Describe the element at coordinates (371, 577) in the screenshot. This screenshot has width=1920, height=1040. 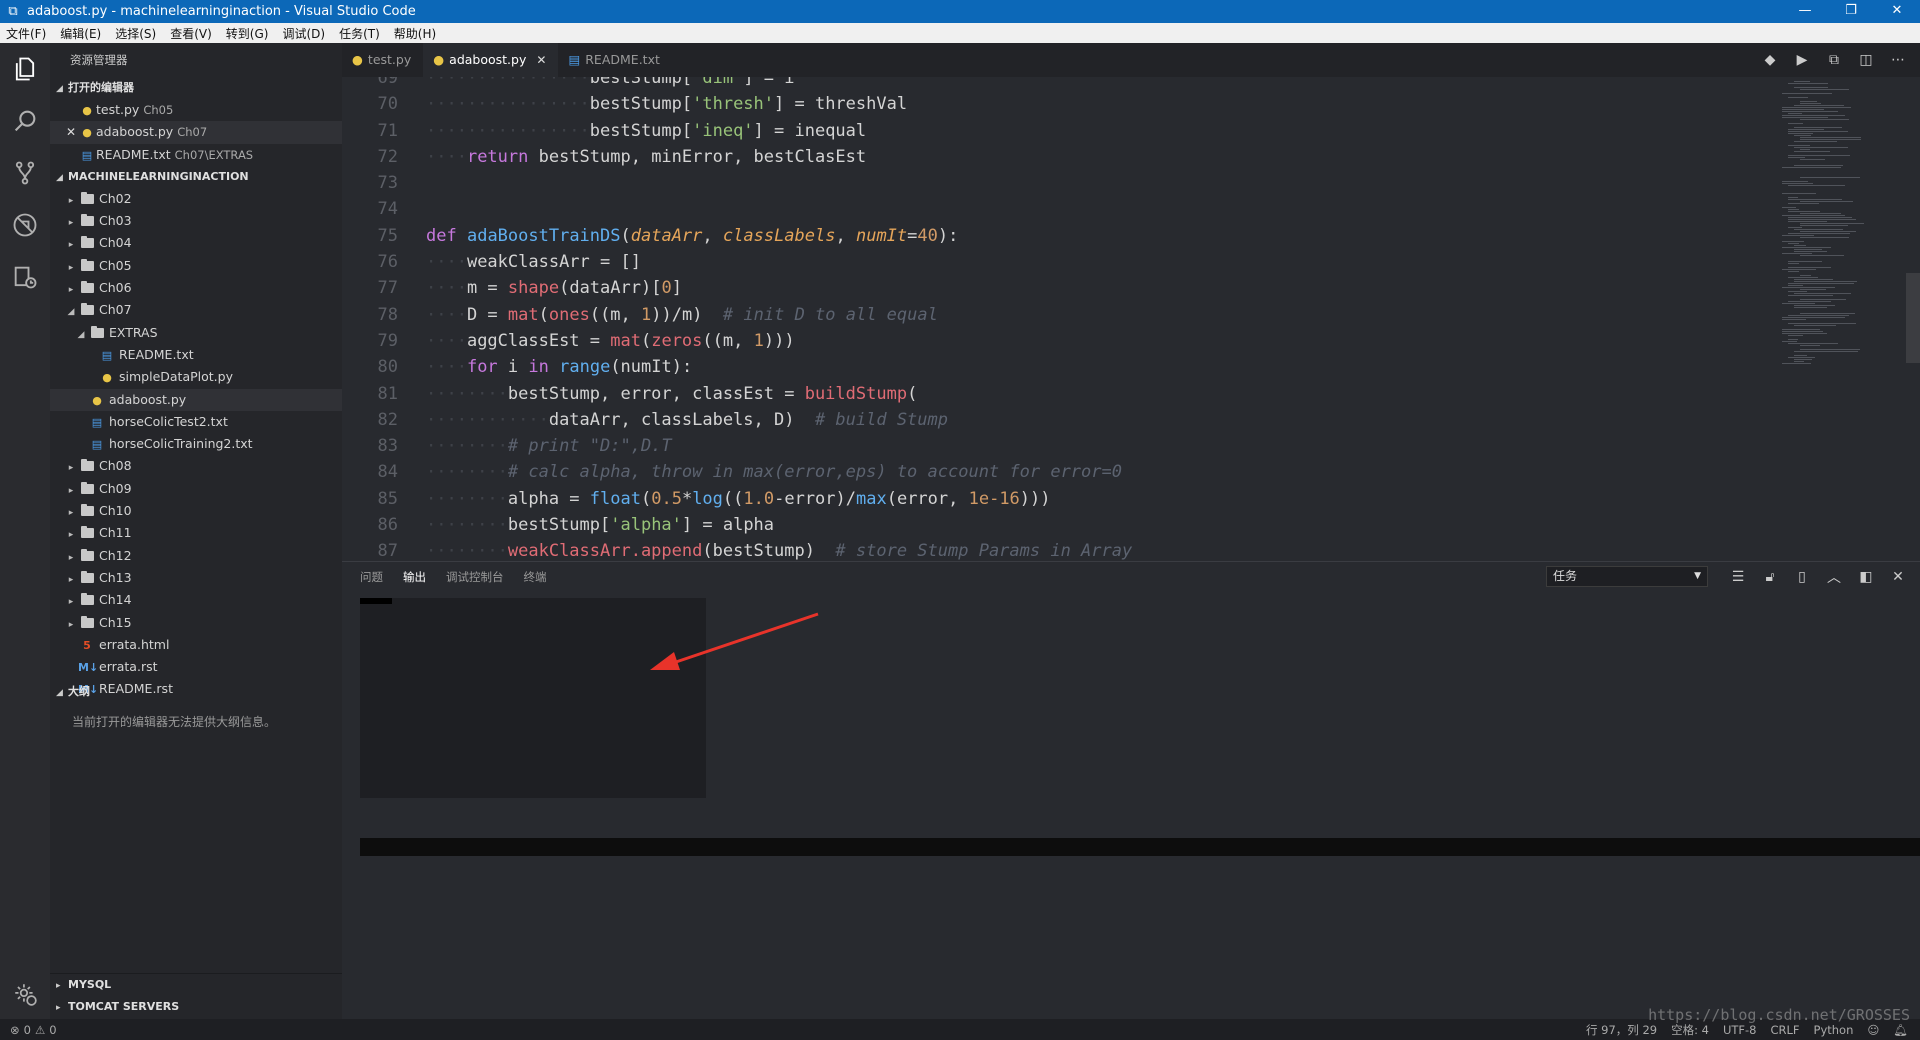
I see `panel-tab-problems: 问题` at that location.